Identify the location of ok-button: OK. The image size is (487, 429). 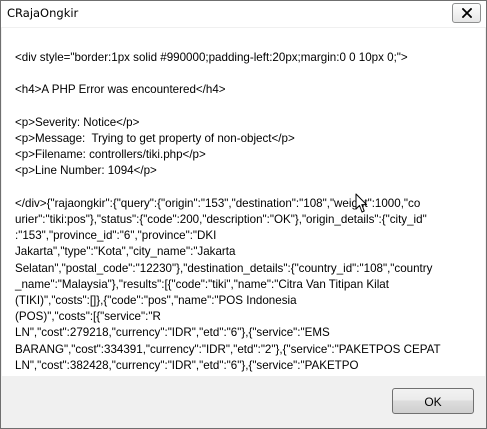
(433, 401).